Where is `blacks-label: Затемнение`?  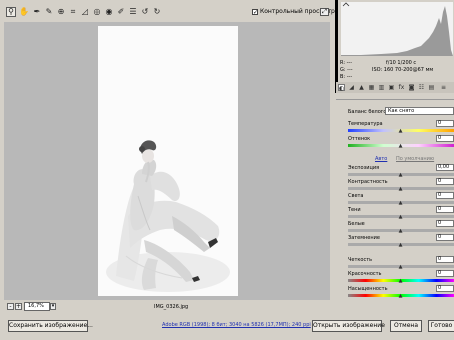
blacks-label: Затемнение is located at coordinates (364, 238).